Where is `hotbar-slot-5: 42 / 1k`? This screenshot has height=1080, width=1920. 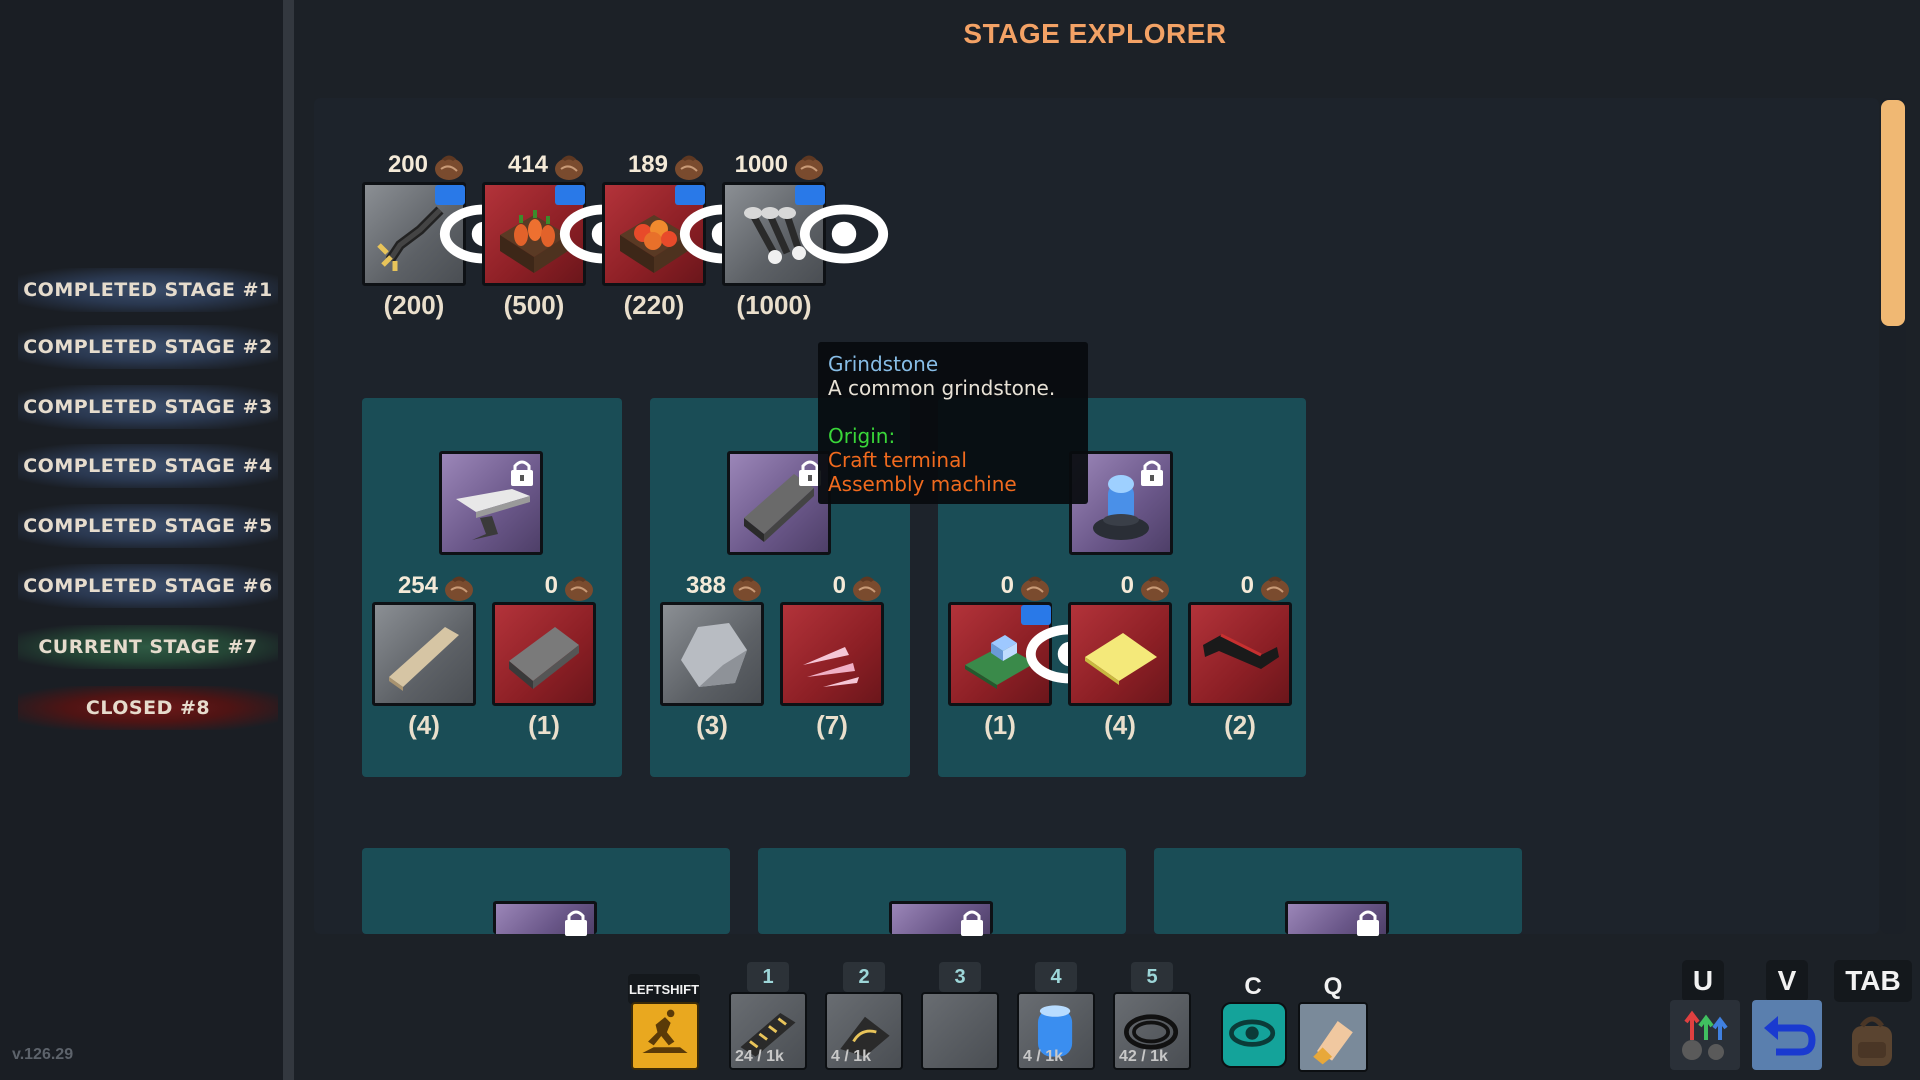 hotbar-slot-5: 42 / 1k is located at coordinates (1152, 1031).